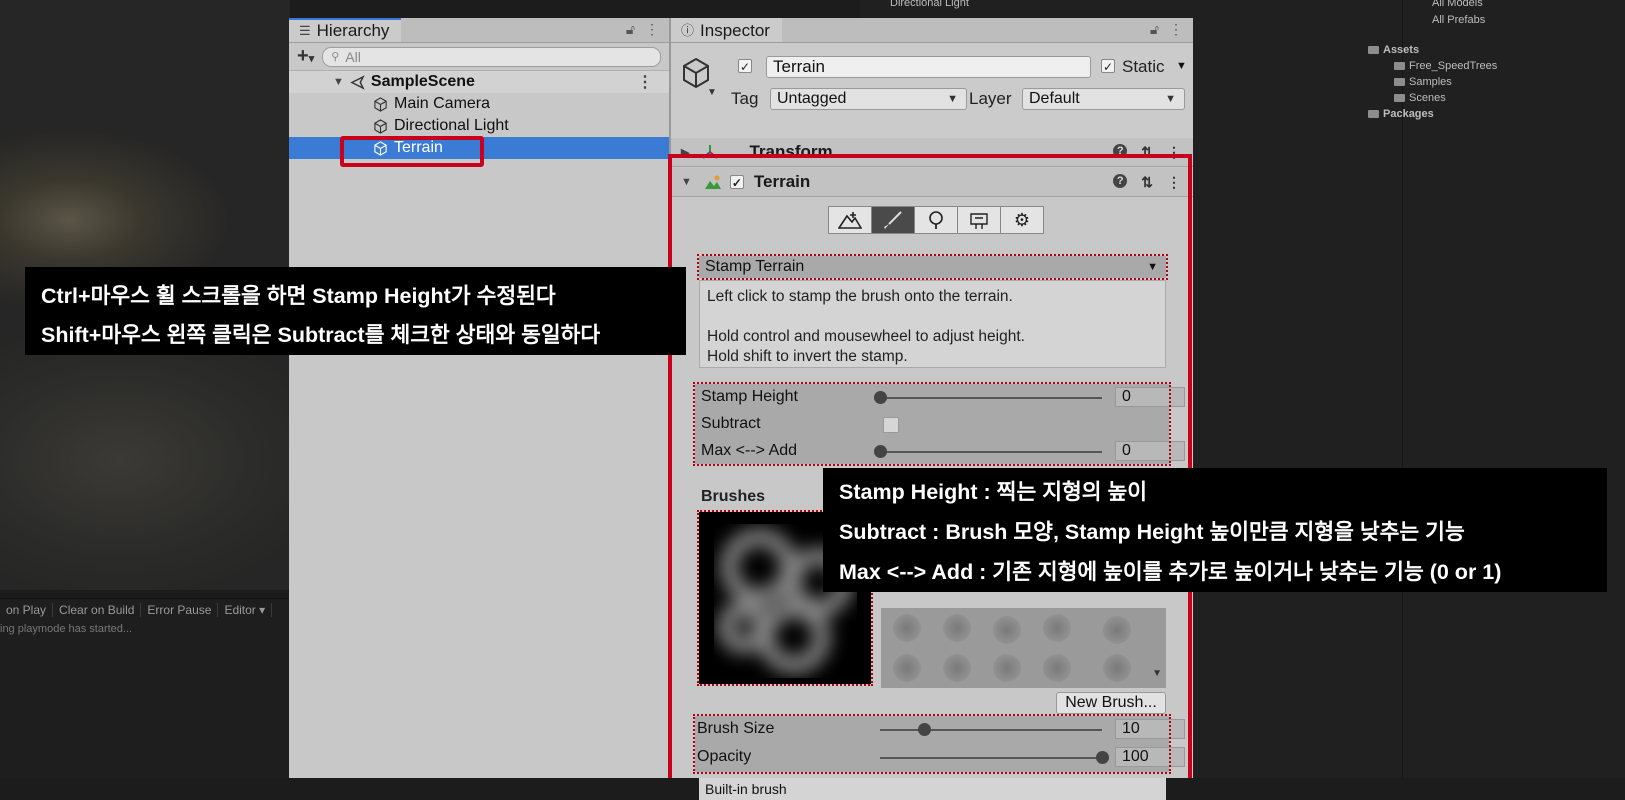  What do you see at coordinates (245, 610) in the screenshot?
I see `console-button-editor: Editor ▾` at bounding box center [245, 610].